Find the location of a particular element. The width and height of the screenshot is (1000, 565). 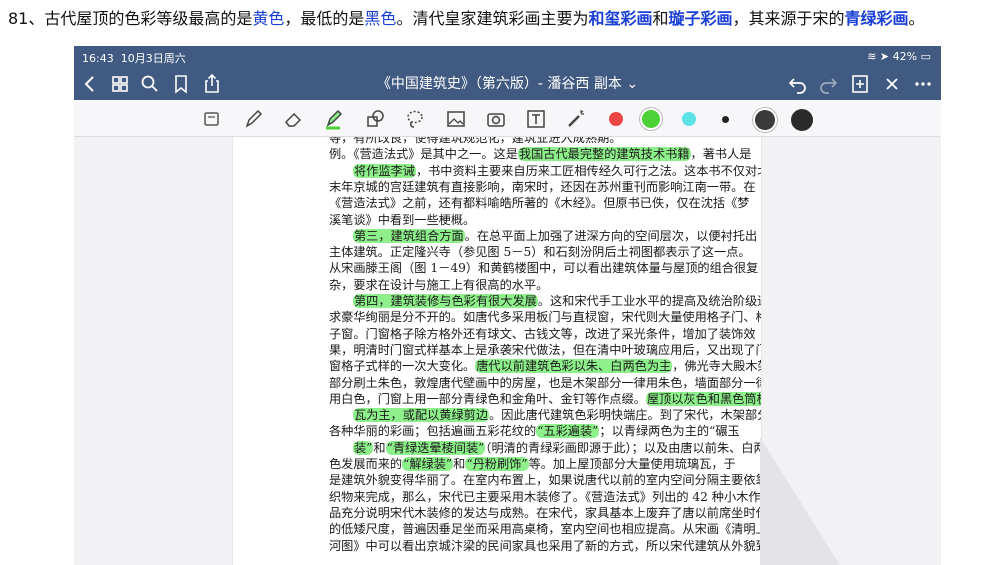

text-span: 溪笔谈》中看到一些梗概。 is located at coordinates (402, 219).